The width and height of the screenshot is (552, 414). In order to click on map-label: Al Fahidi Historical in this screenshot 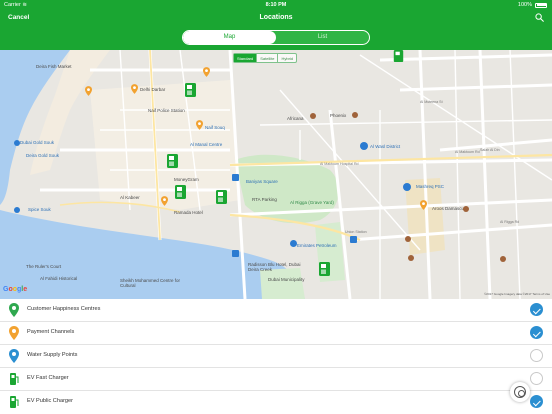, I will do `click(59, 278)`.